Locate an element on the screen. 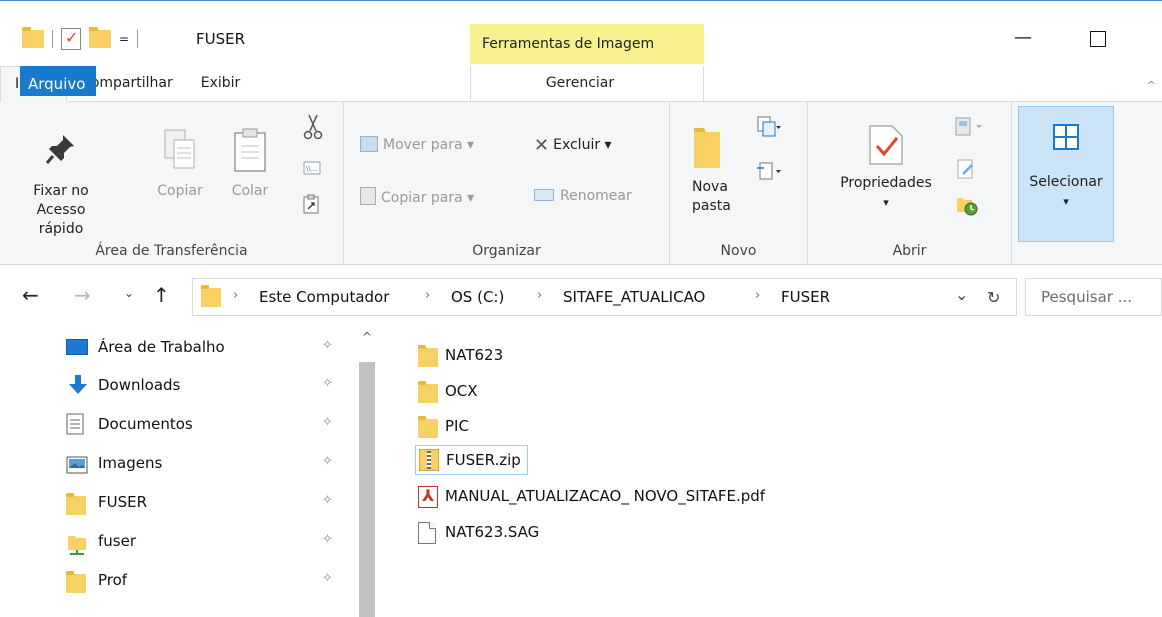 This screenshot has width=1162, height=617. copy-to-button: Copiar para ▾ is located at coordinates (417, 197).